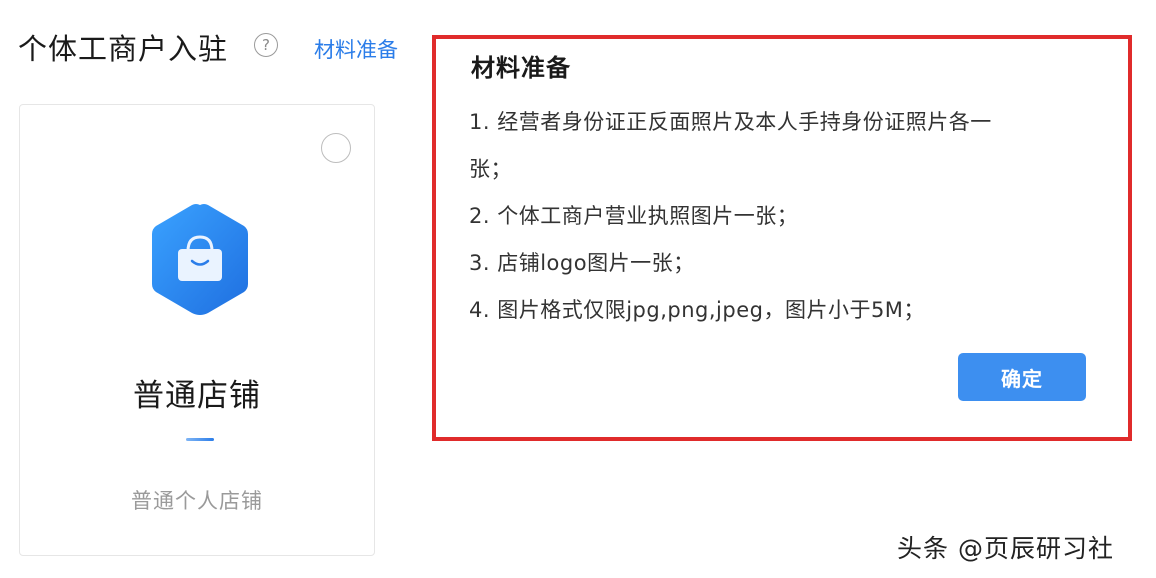 This screenshot has height=578, width=1156. What do you see at coordinates (197, 396) in the screenshot?
I see `store-card-title: 普通店铺` at bounding box center [197, 396].